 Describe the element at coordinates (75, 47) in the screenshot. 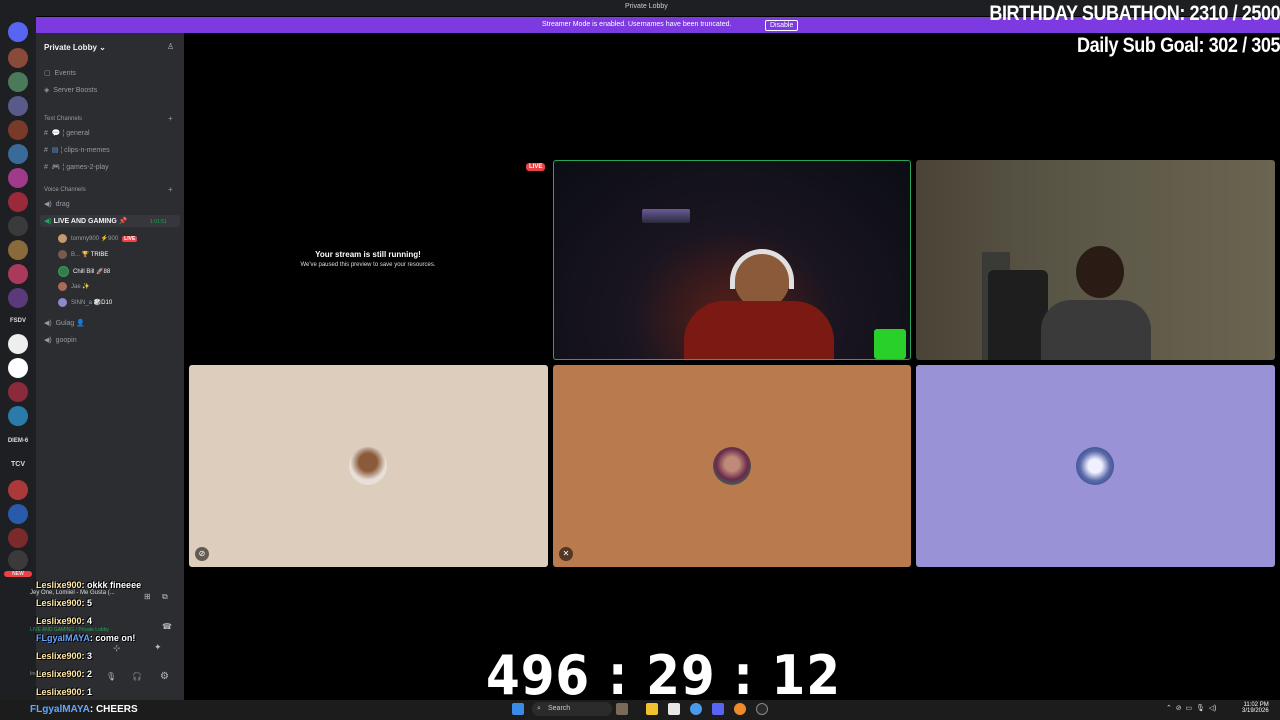

I see `server-name-header: Private Lobby ⌄` at that location.